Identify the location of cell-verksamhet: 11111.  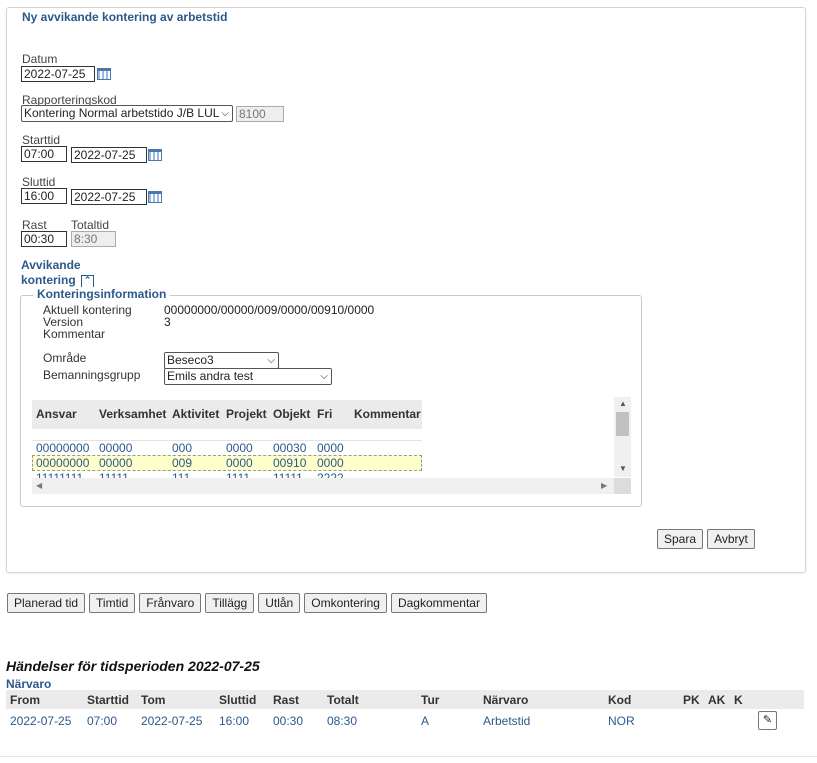
(114, 474).